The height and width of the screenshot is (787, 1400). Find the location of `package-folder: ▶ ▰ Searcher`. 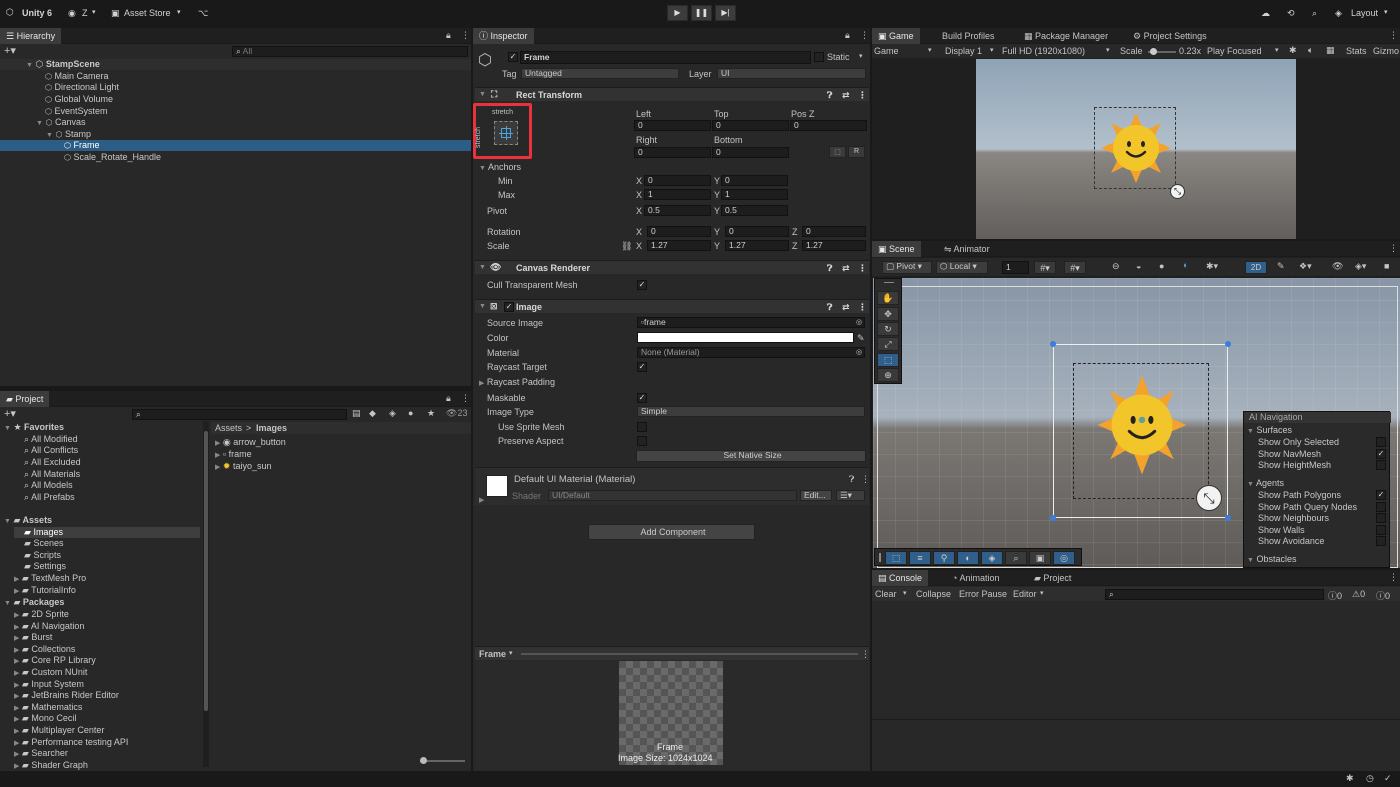

package-folder: ▶ ▰ Searcher is located at coordinates (41, 753).